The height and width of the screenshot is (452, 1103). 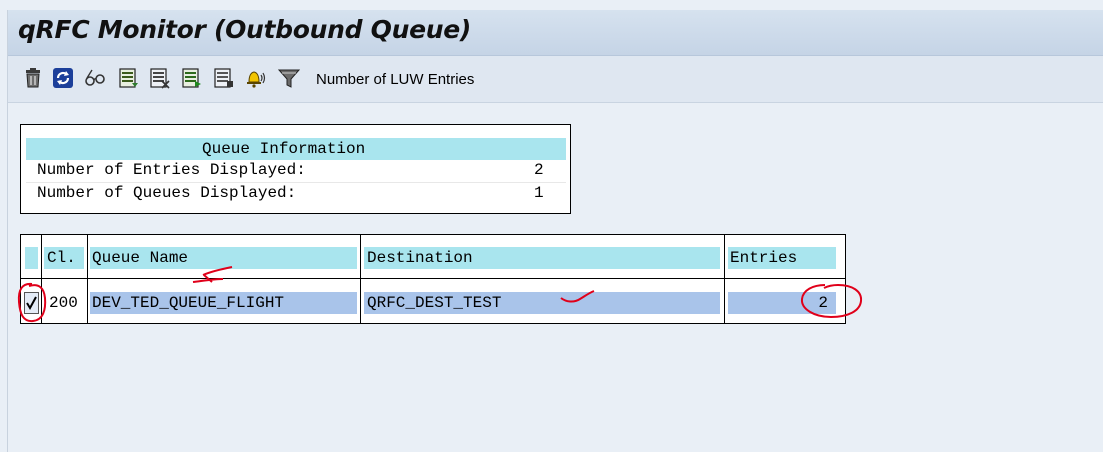 I want to click on queues-displayed-label: Number of Queues Displayed:, so click(x=167, y=193).